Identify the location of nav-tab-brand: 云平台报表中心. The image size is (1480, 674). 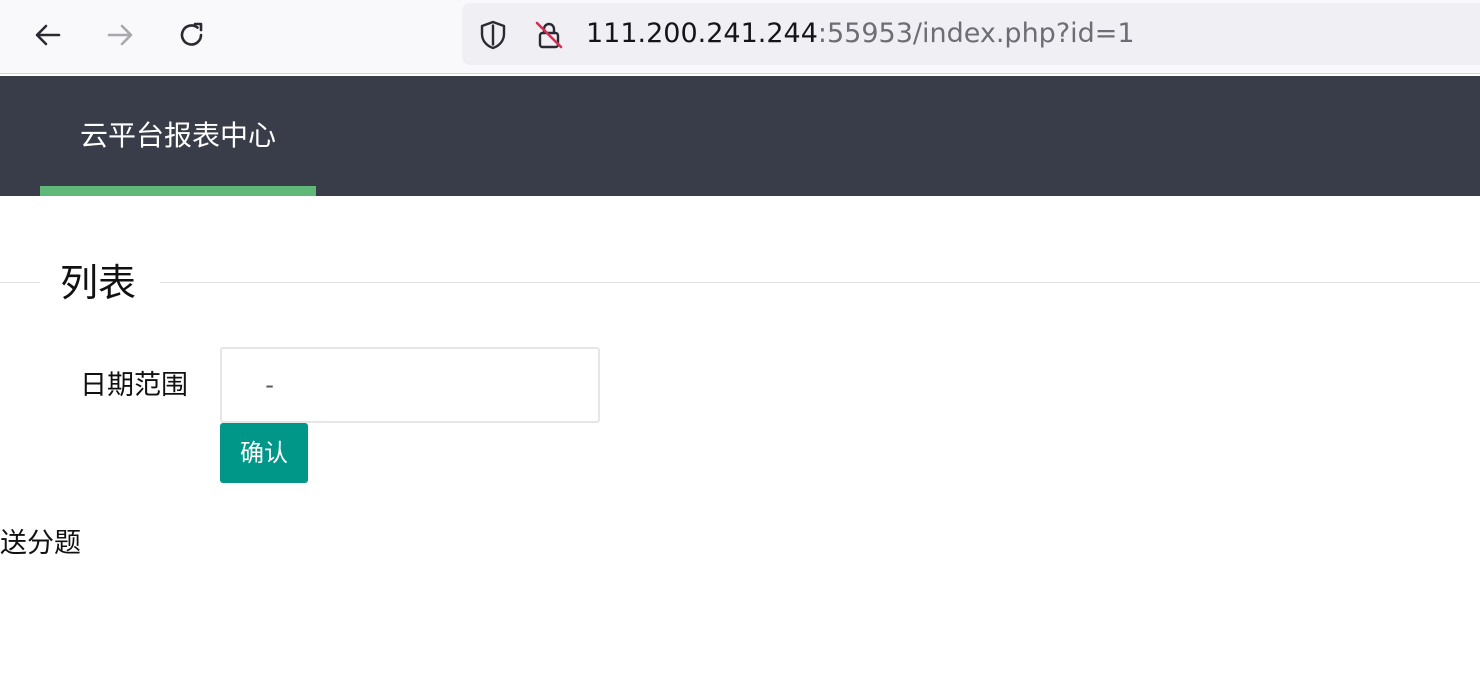
(178, 136).